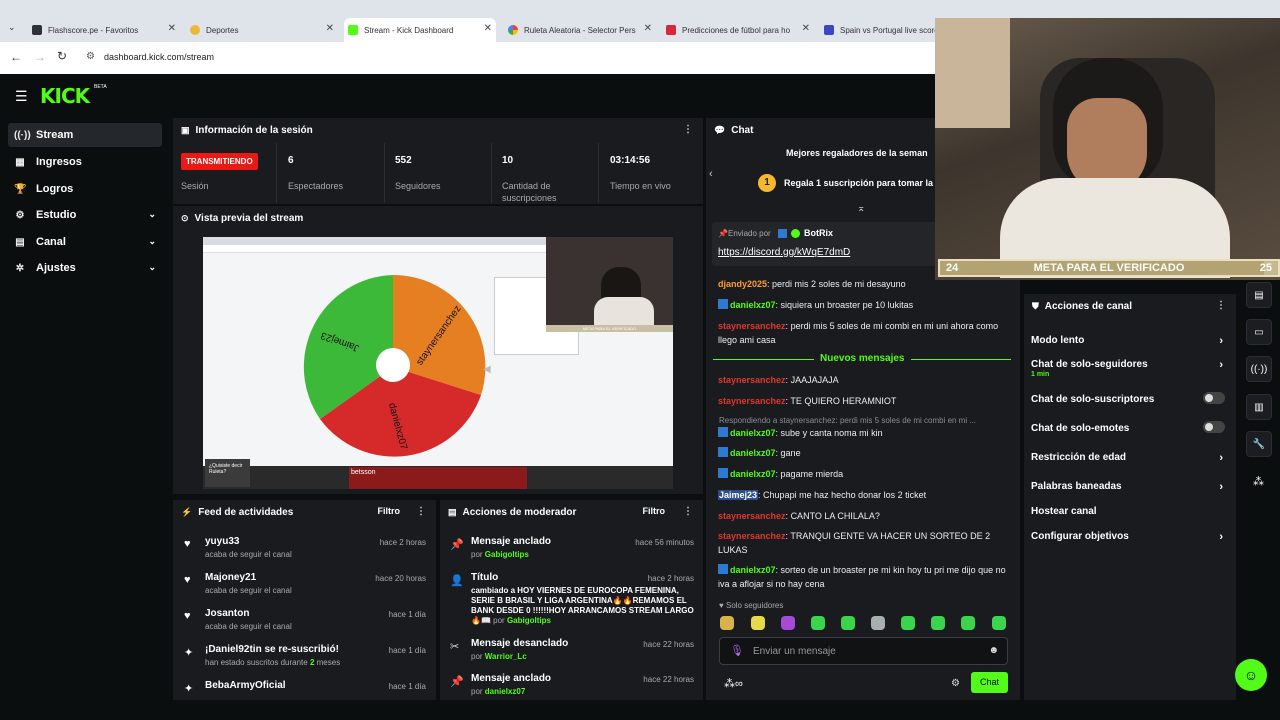 The width and height of the screenshot is (1280, 720). Describe the element at coordinates (1221, 341) in the screenshot. I see `chevron-right-icon: ›` at that location.